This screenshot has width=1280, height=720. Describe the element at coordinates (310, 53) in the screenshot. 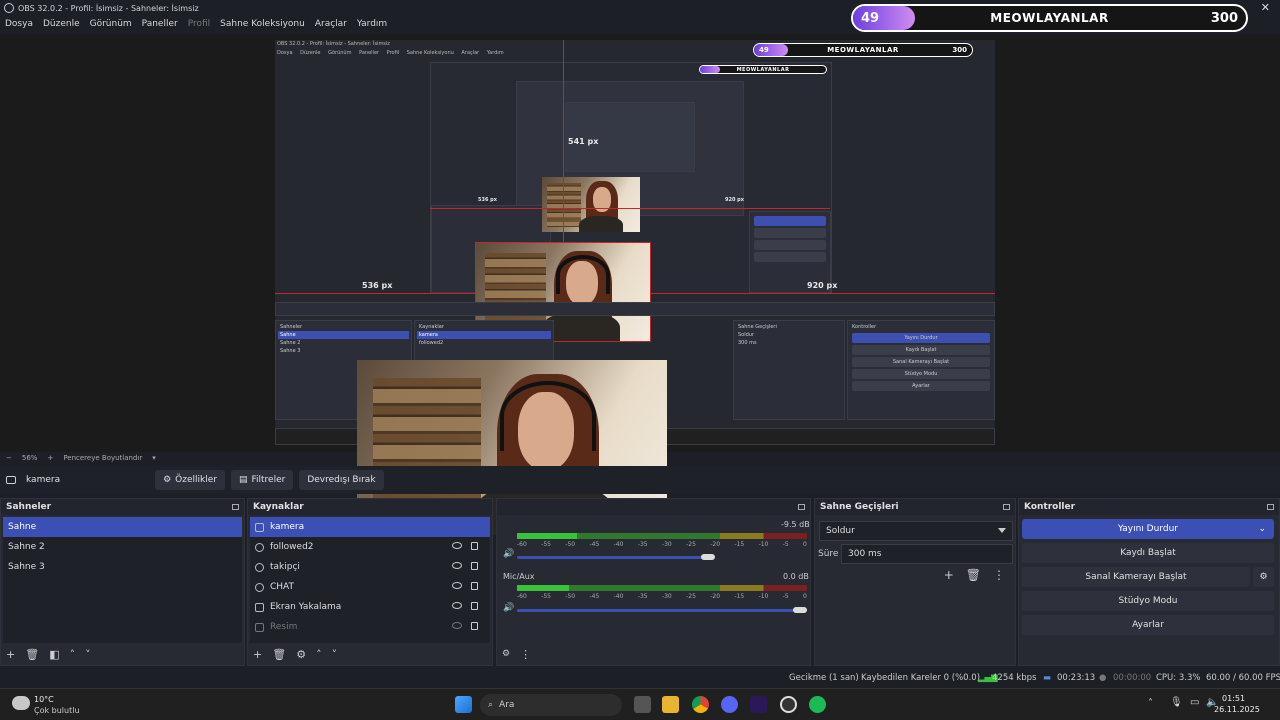

I see `inner-menu-item: Düzenle` at that location.